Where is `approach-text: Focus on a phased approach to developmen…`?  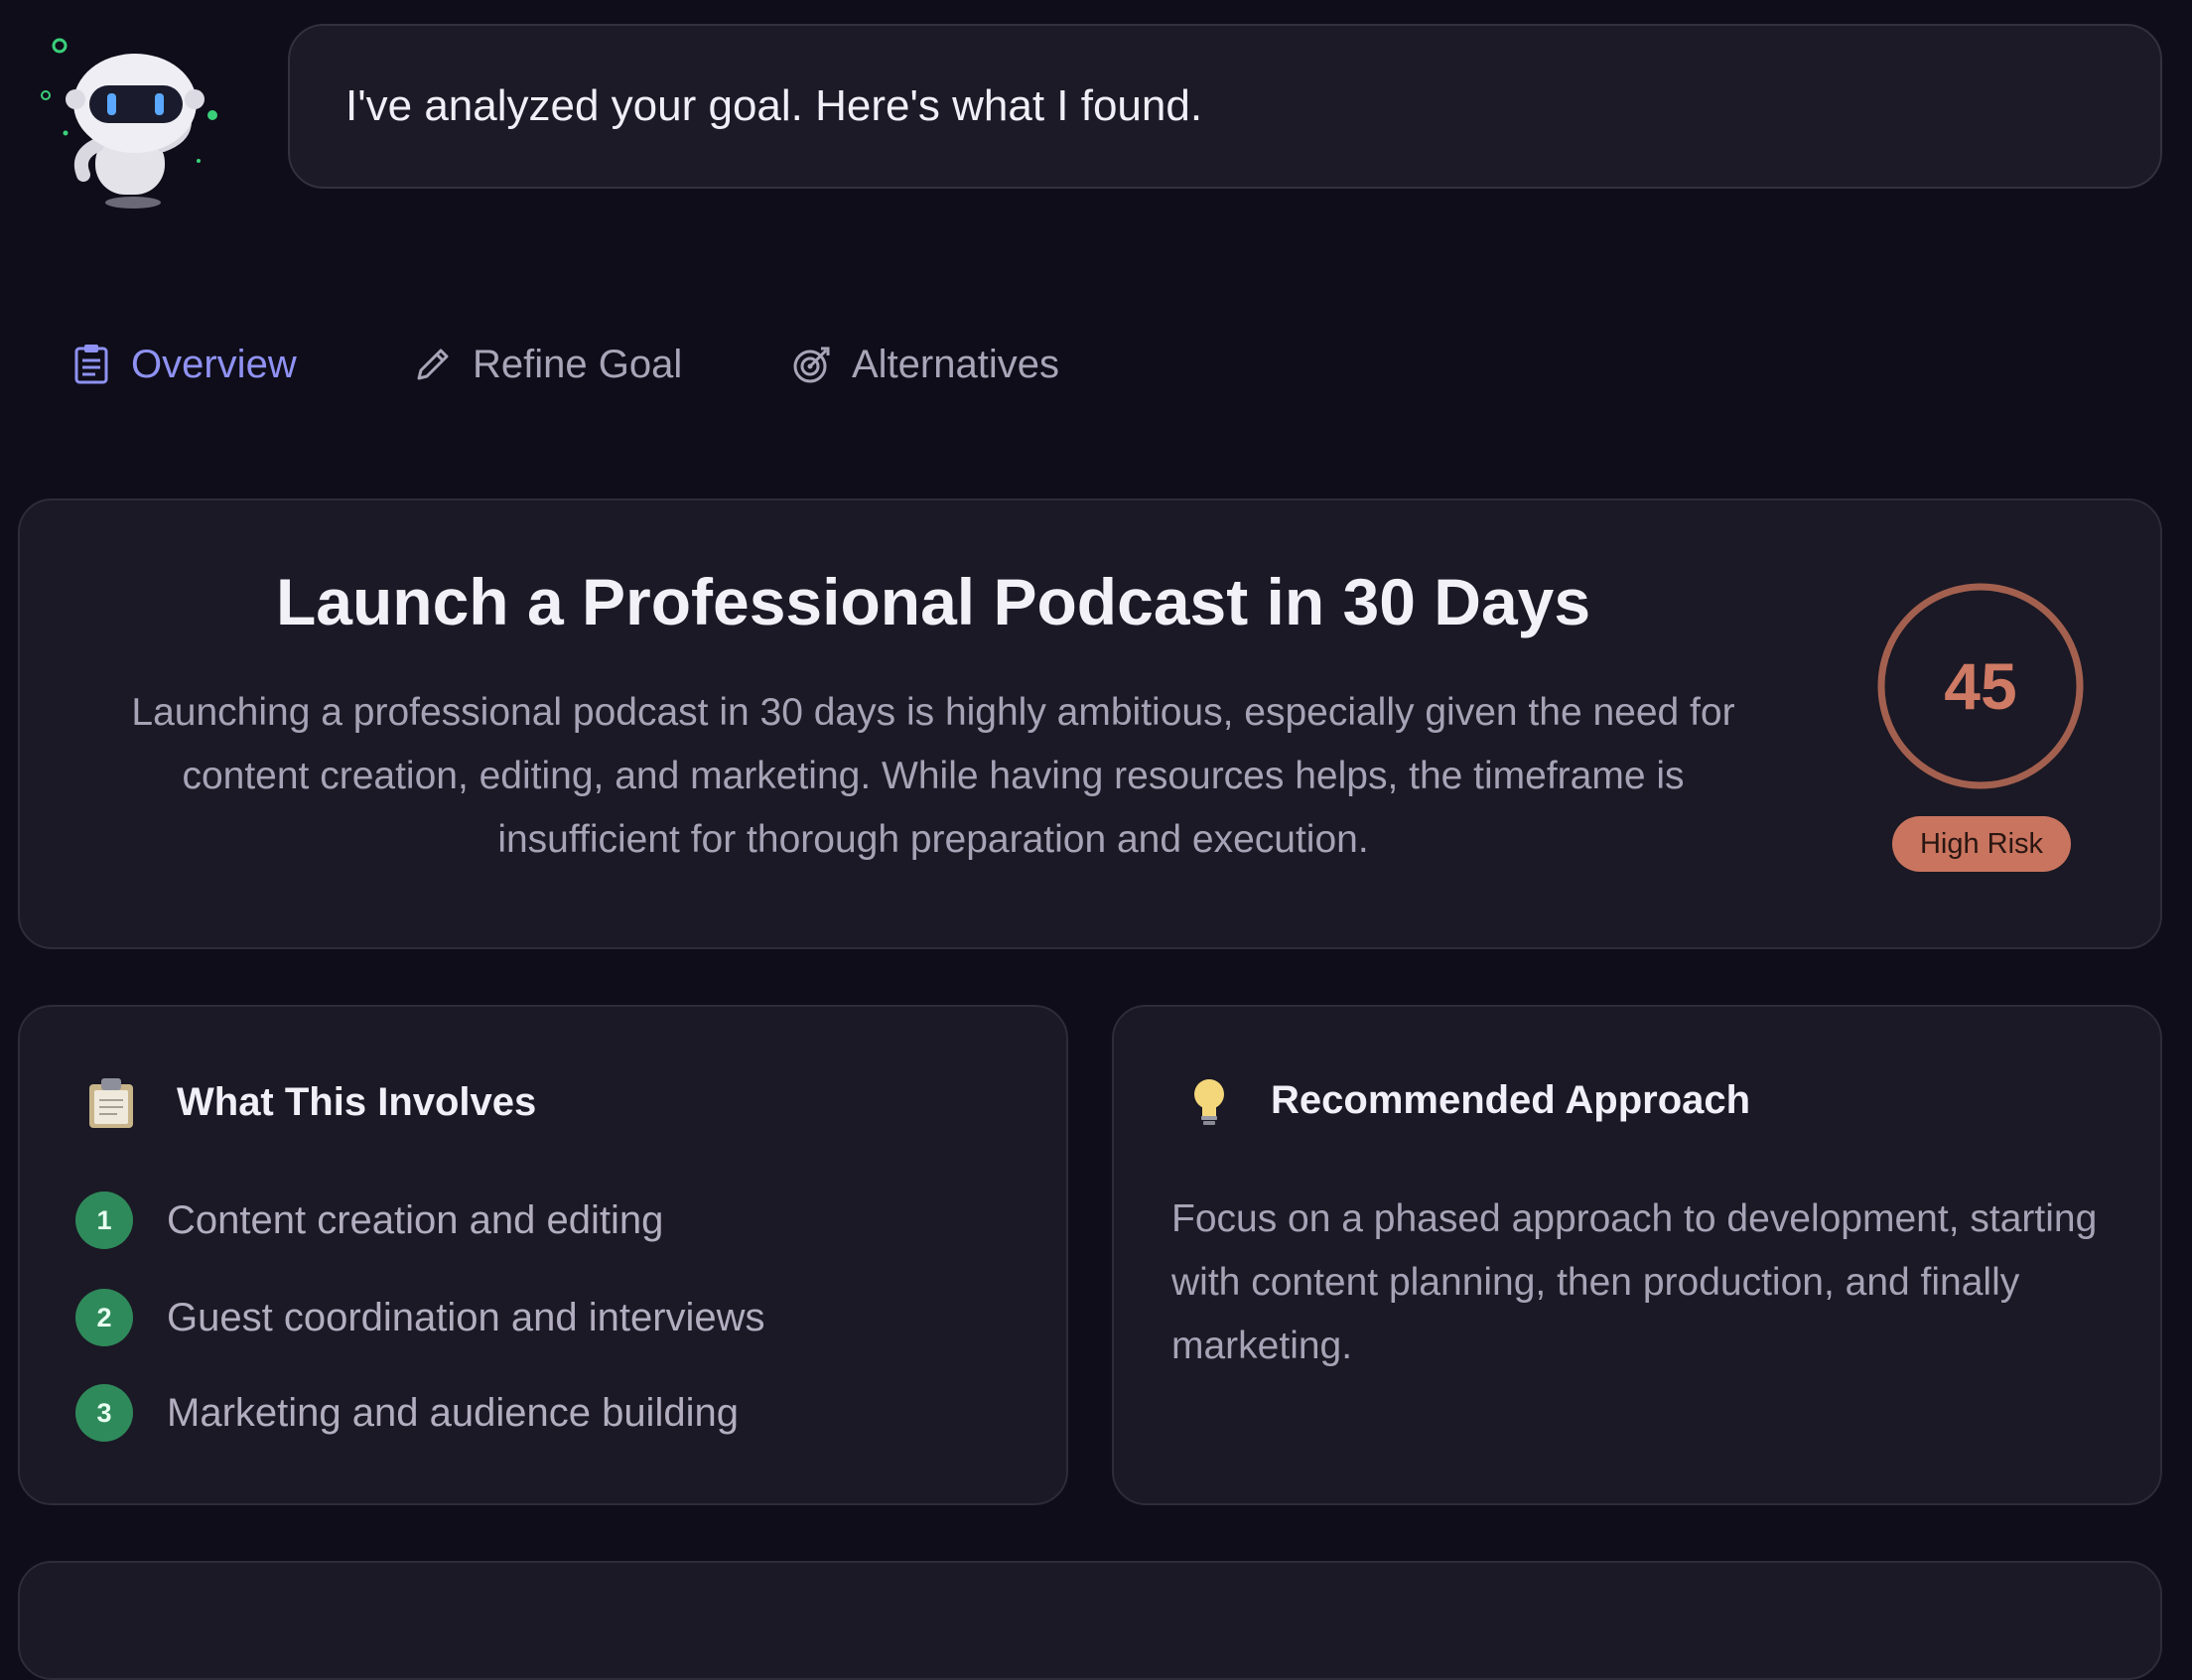 approach-text: Focus on a phased approach to developmen… is located at coordinates (1634, 1282).